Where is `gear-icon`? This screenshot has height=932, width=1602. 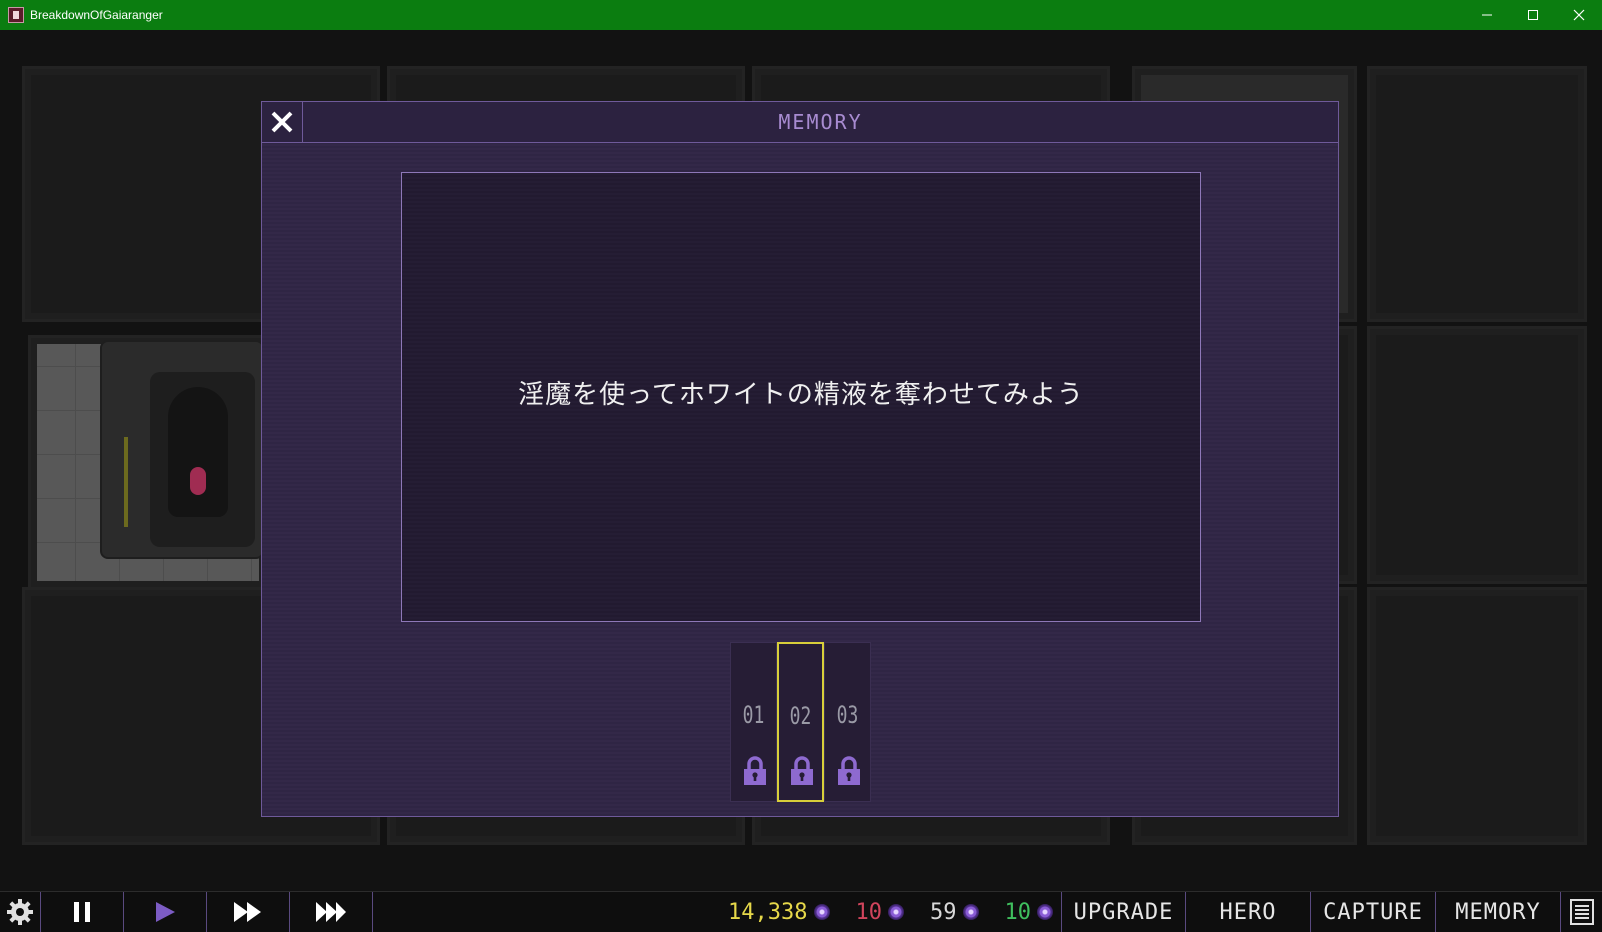 gear-icon is located at coordinates (20, 912).